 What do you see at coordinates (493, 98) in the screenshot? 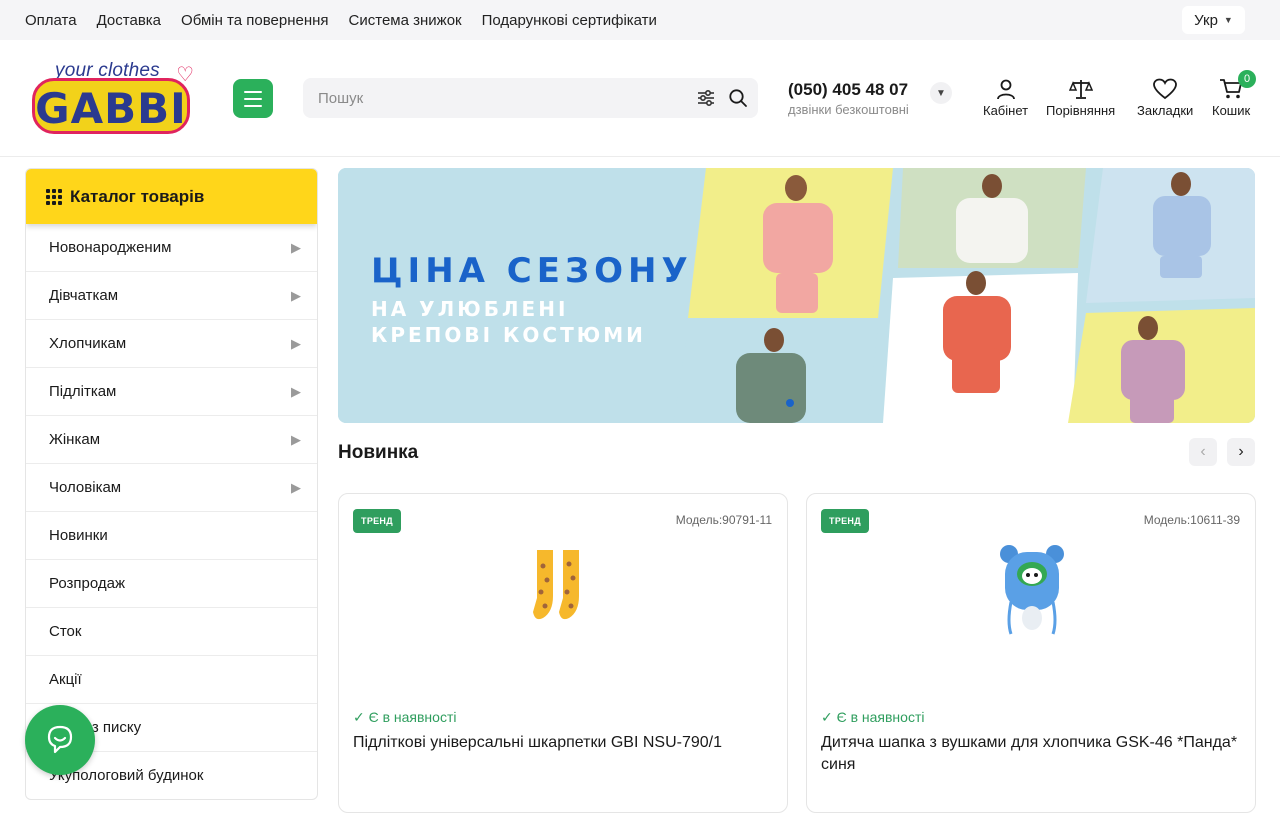
I see `search-input` at bounding box center [493, 98].